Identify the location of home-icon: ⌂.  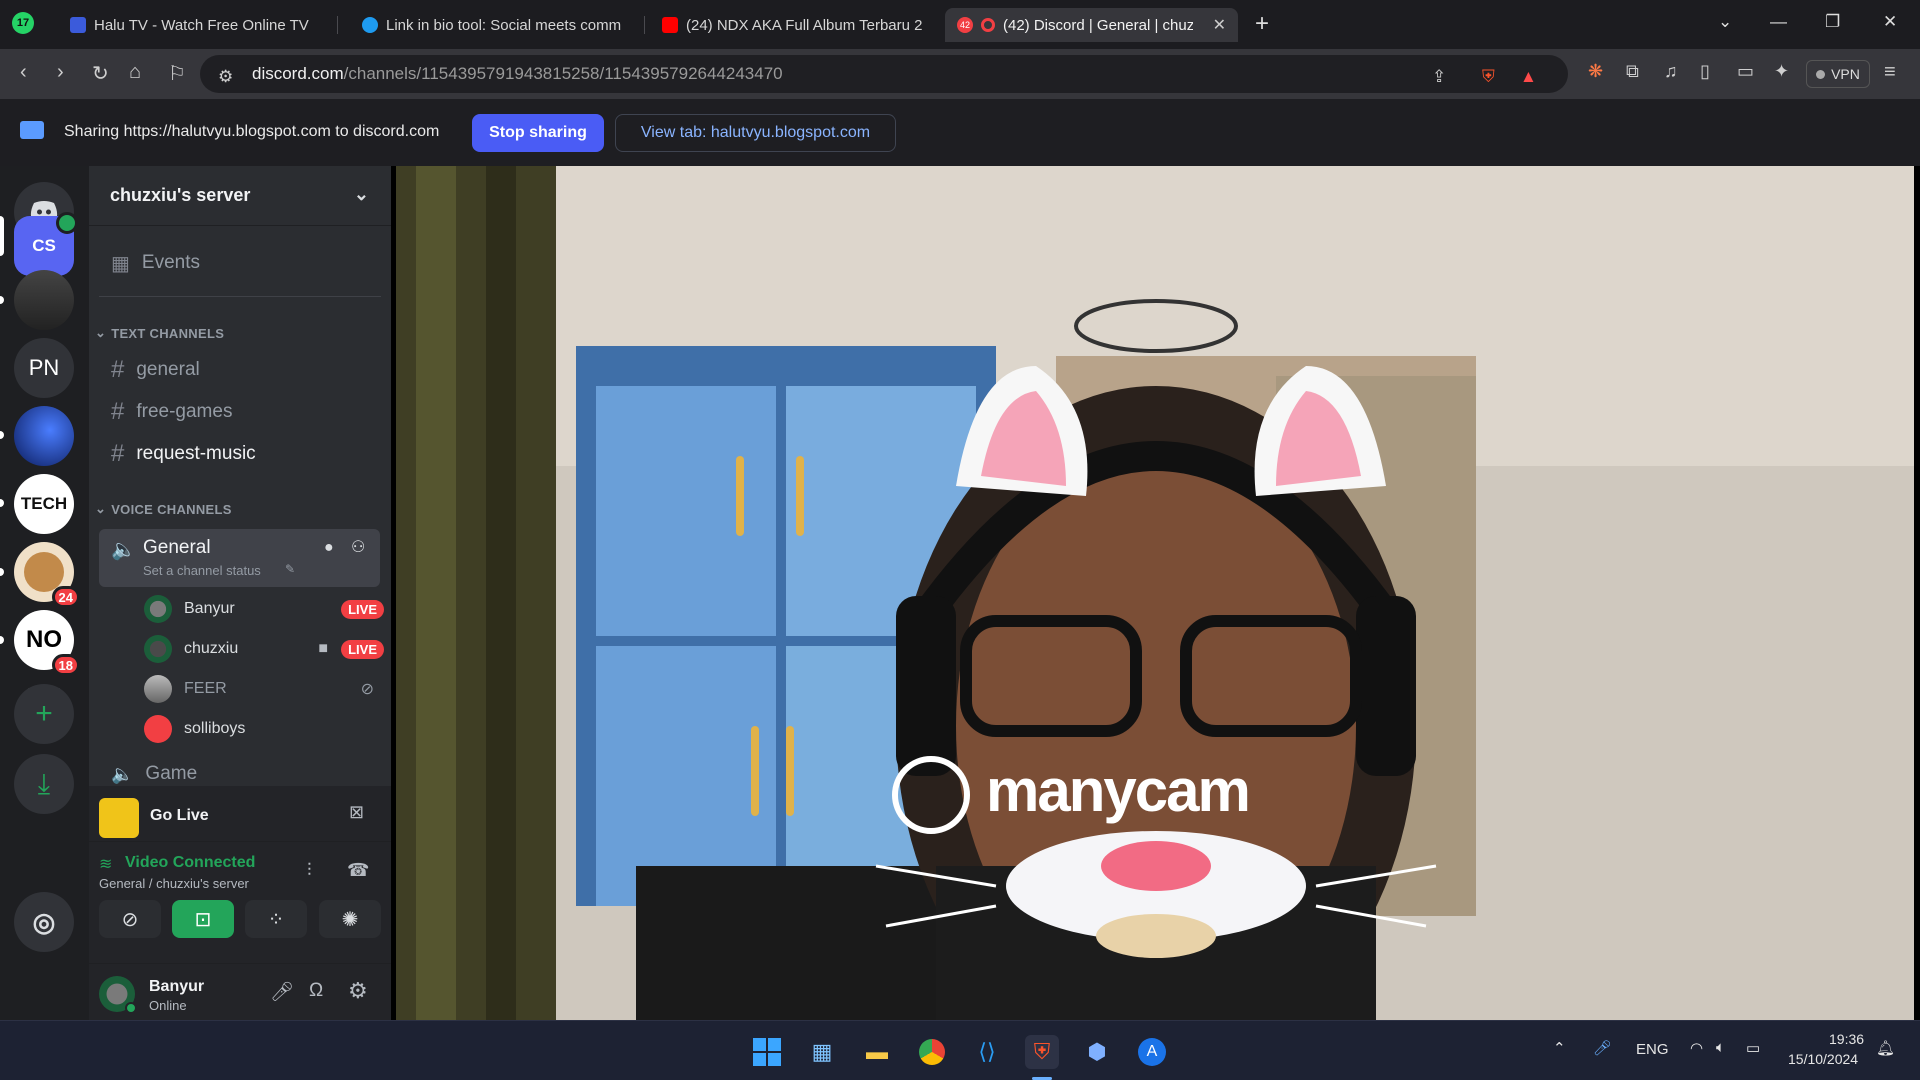
(135, 72).